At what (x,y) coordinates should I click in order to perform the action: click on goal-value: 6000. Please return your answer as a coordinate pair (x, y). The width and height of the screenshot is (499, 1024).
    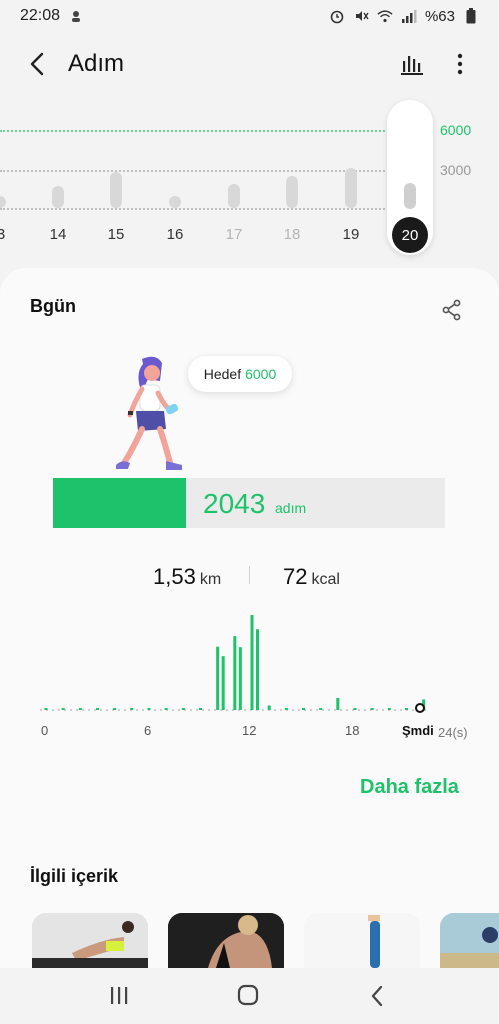
    Looking at the image, I should click on (261, 374).